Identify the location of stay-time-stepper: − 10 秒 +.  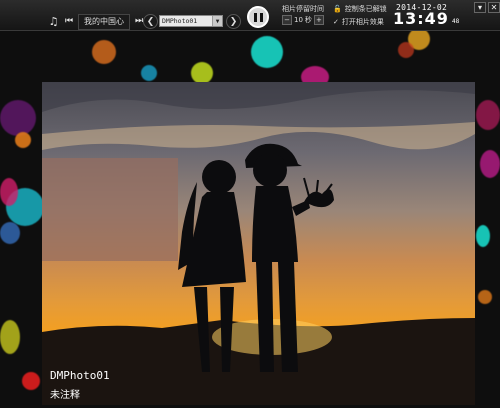
(303, 20).